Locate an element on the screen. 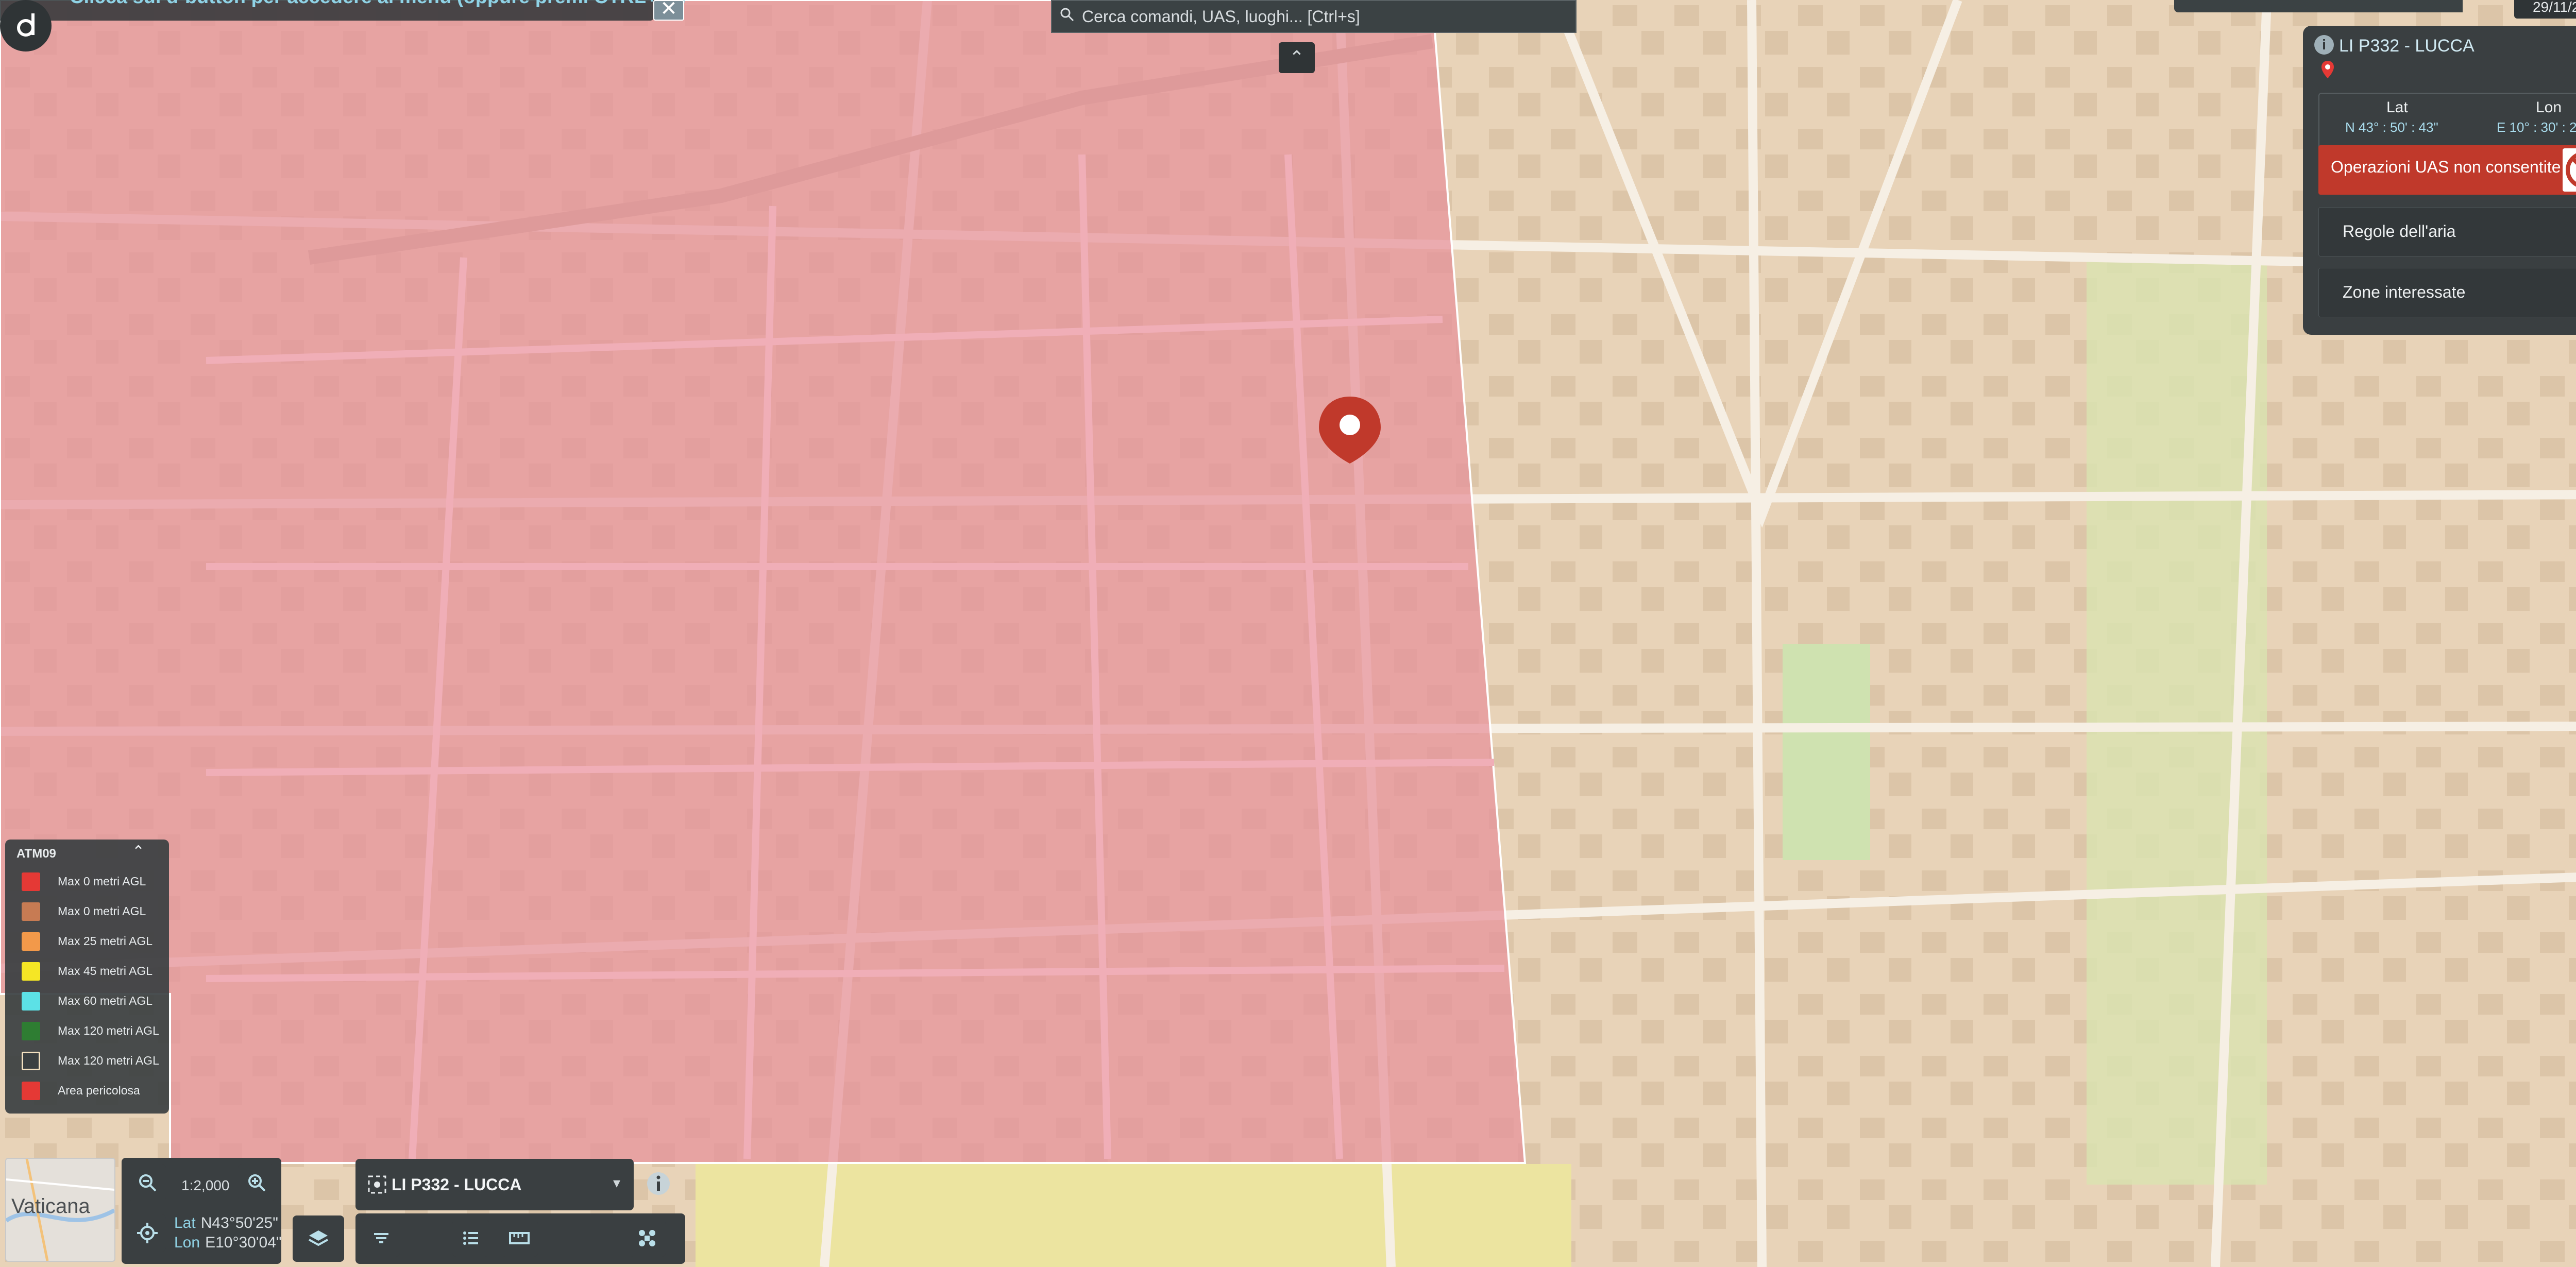  legend-item: Area pericolosa is located at coordinates (91, 1089).